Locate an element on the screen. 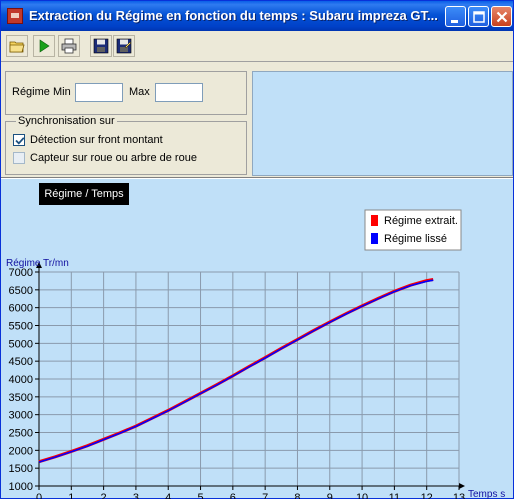 This screenshot has height=499, width=514. maximize-button is located at coordinates (478, 16).